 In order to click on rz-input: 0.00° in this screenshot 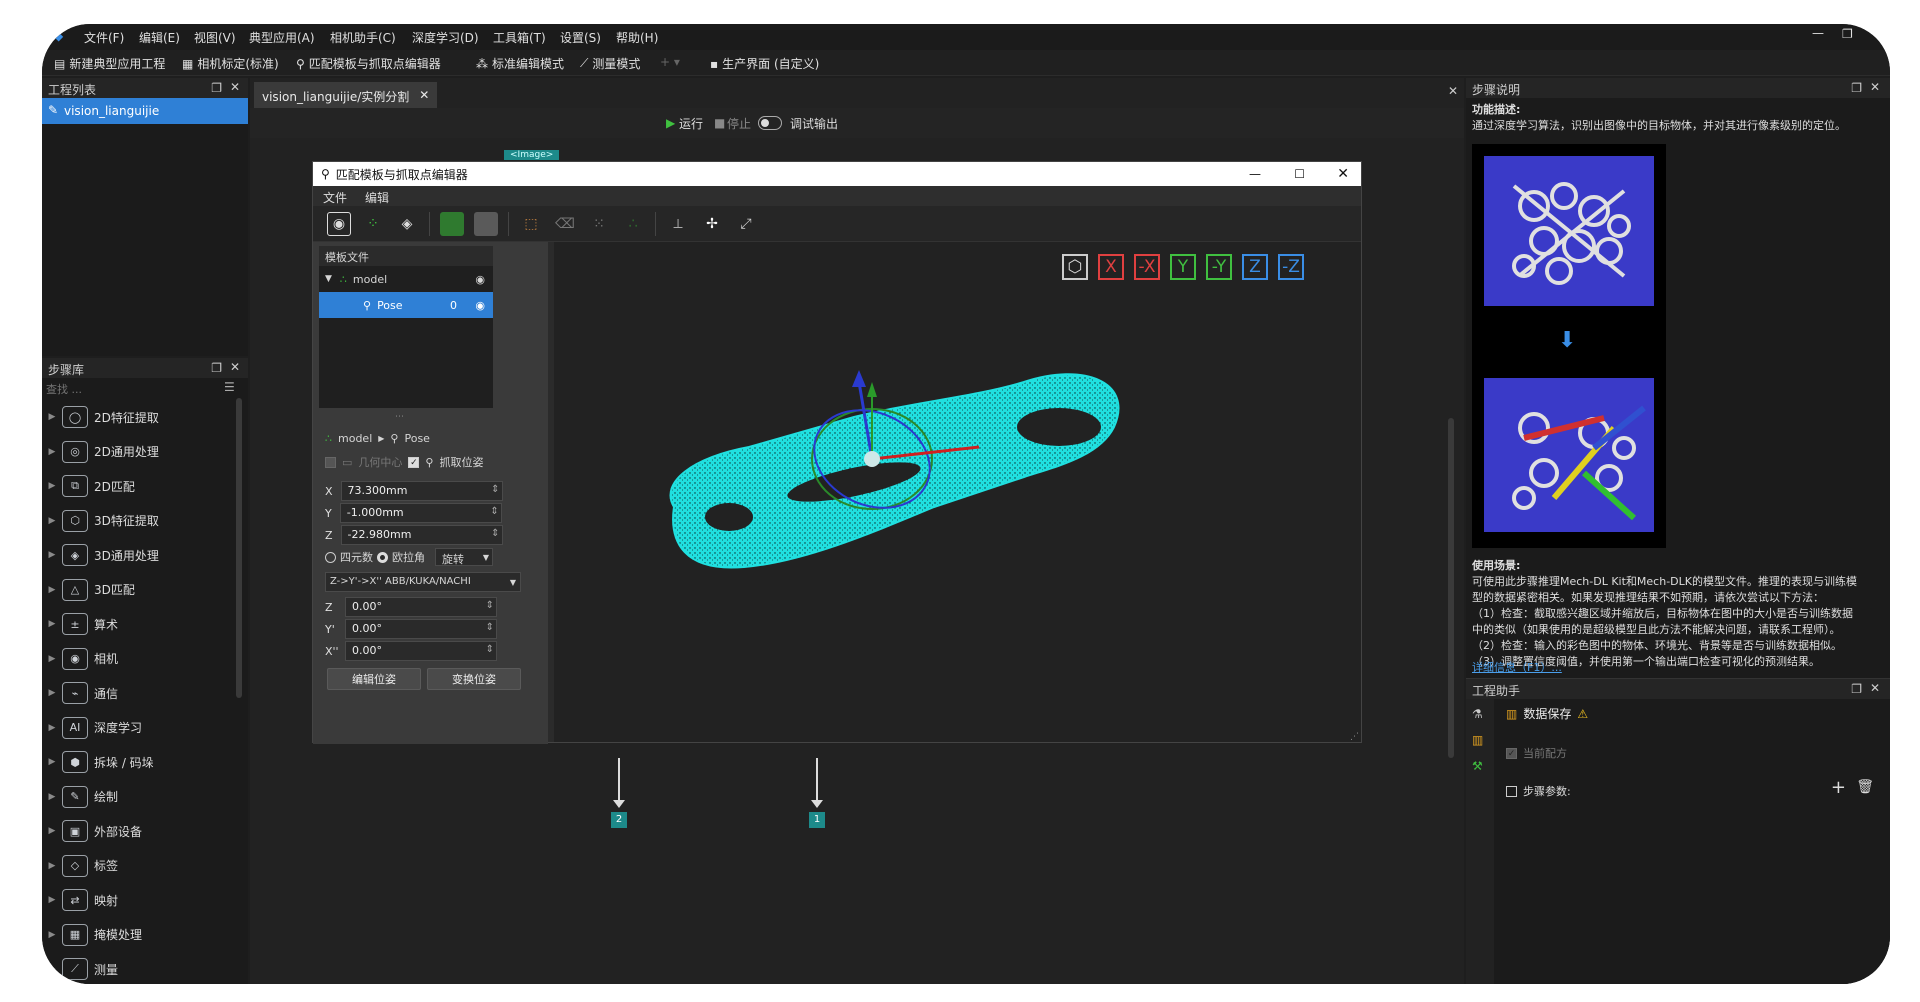, I will do `click(421, 607)`.